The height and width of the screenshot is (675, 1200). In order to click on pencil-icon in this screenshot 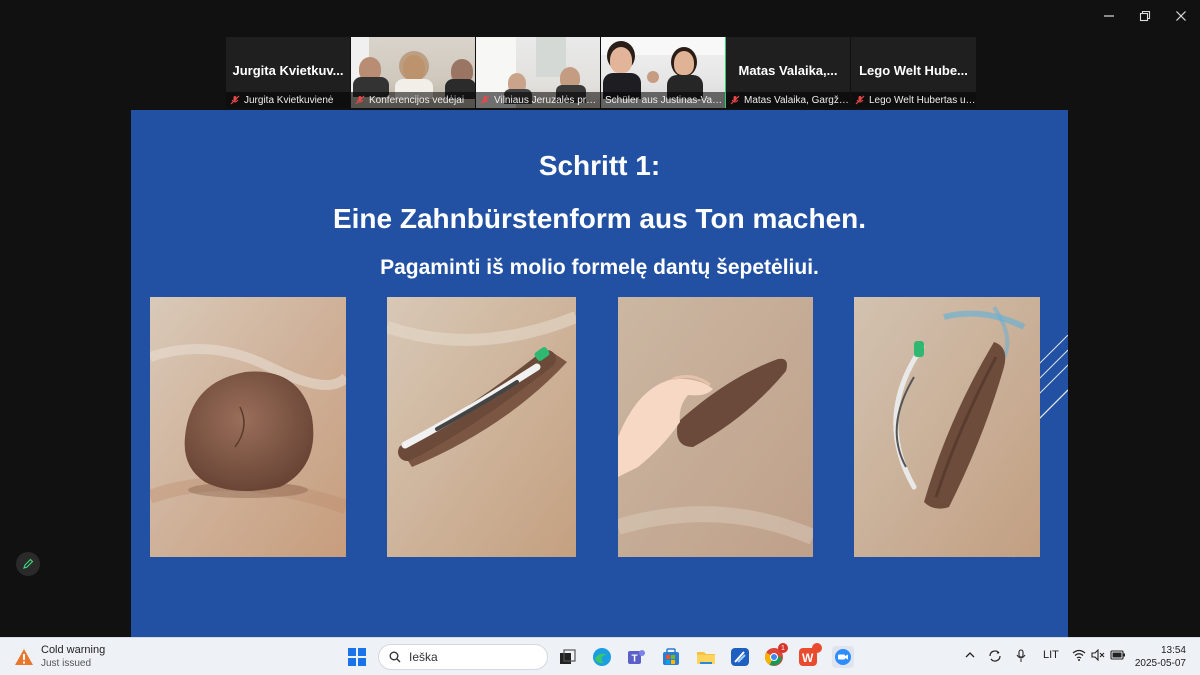, I will do `click(28, 563)`.